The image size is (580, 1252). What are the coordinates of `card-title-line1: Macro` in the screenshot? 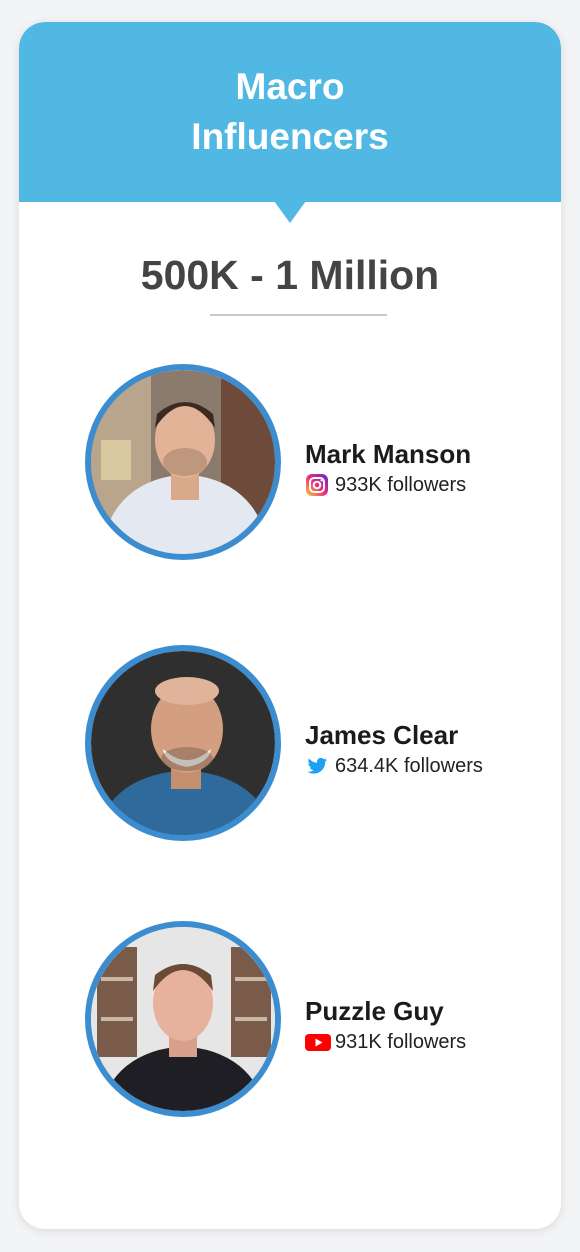 It's located at (290, 86).